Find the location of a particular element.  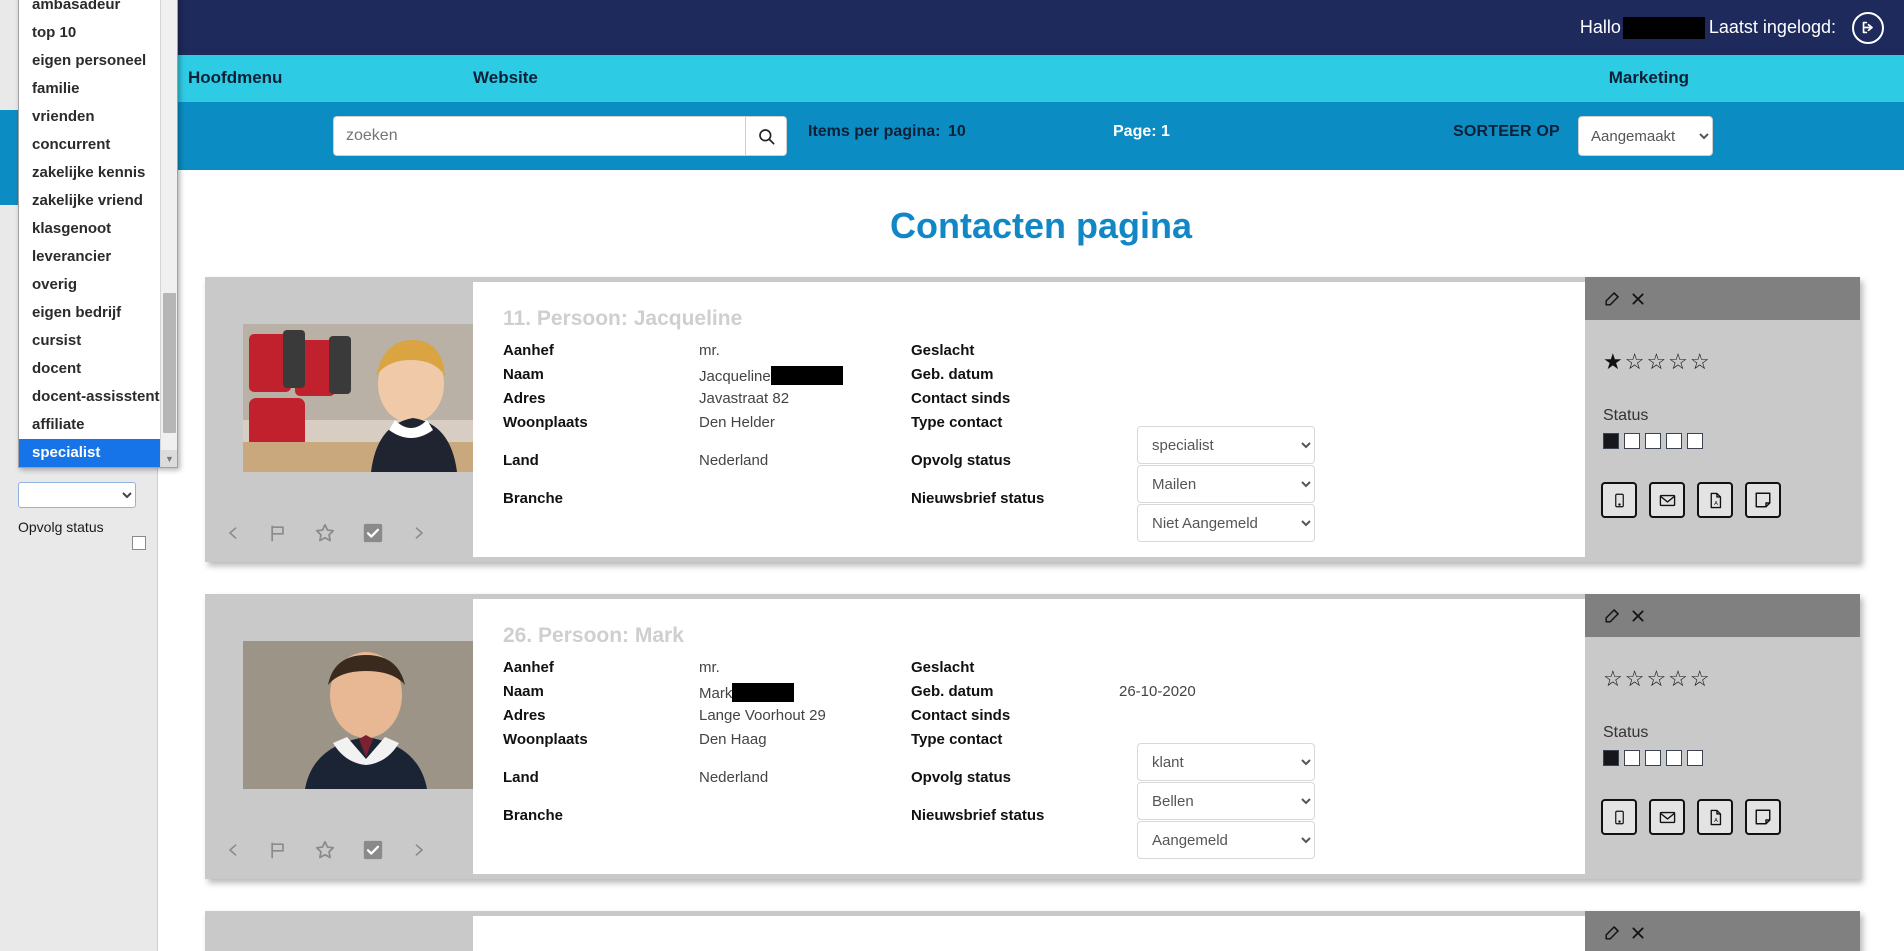

search-group is located at coordinates (560, 136).